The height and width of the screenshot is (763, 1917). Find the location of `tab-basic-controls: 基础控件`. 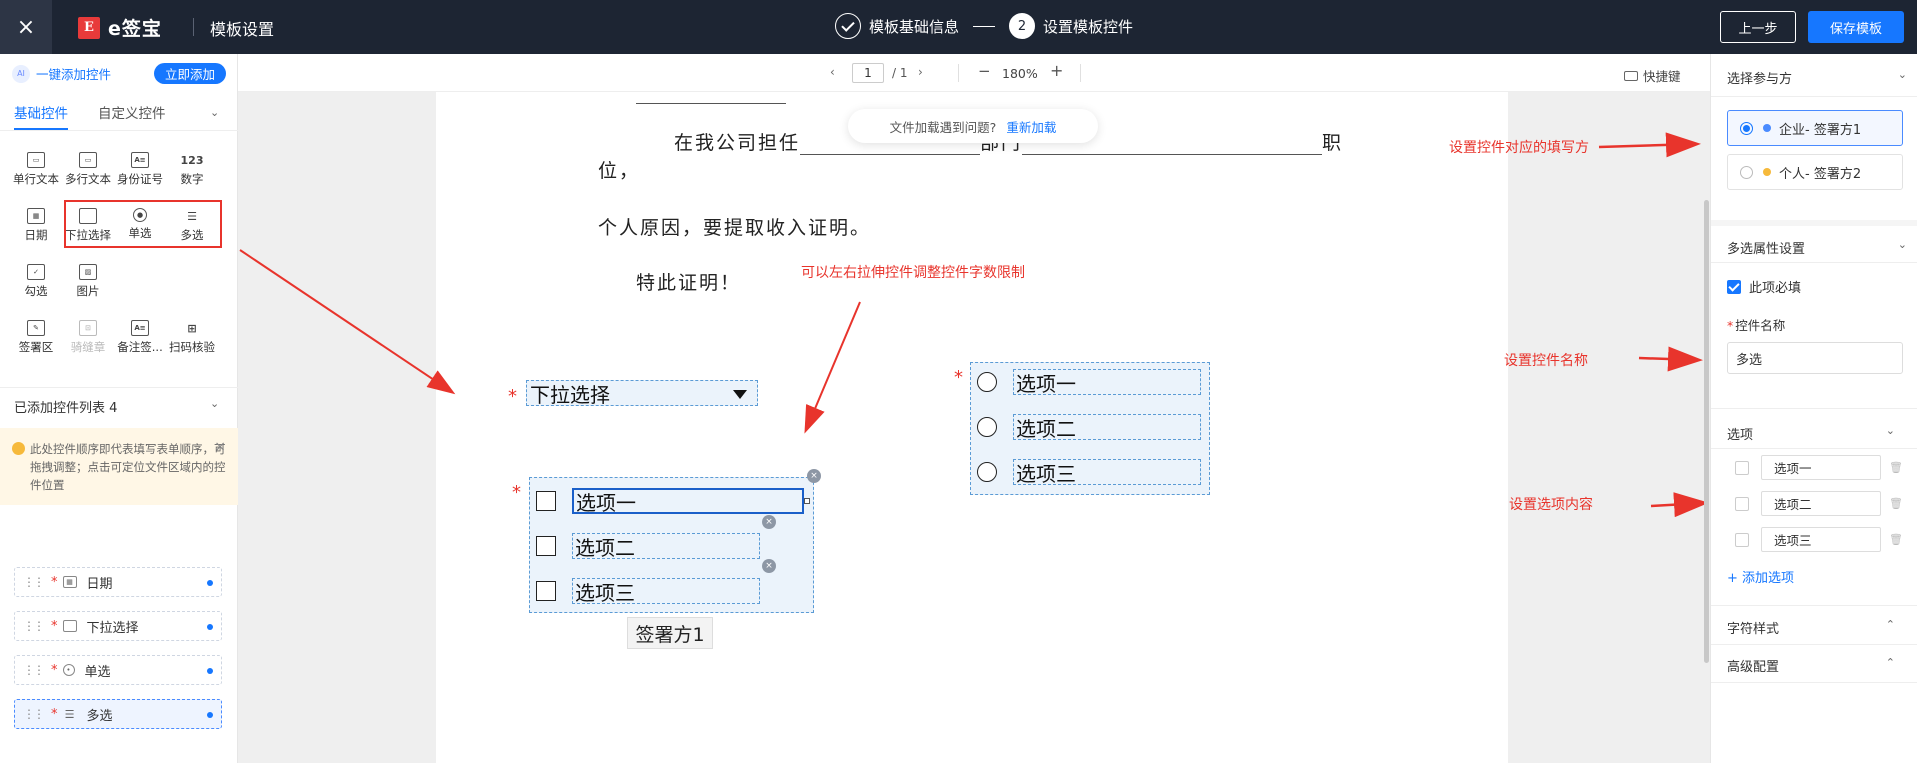

tab-basic-controls: 基础控件 is located at coordinates (41, 116).